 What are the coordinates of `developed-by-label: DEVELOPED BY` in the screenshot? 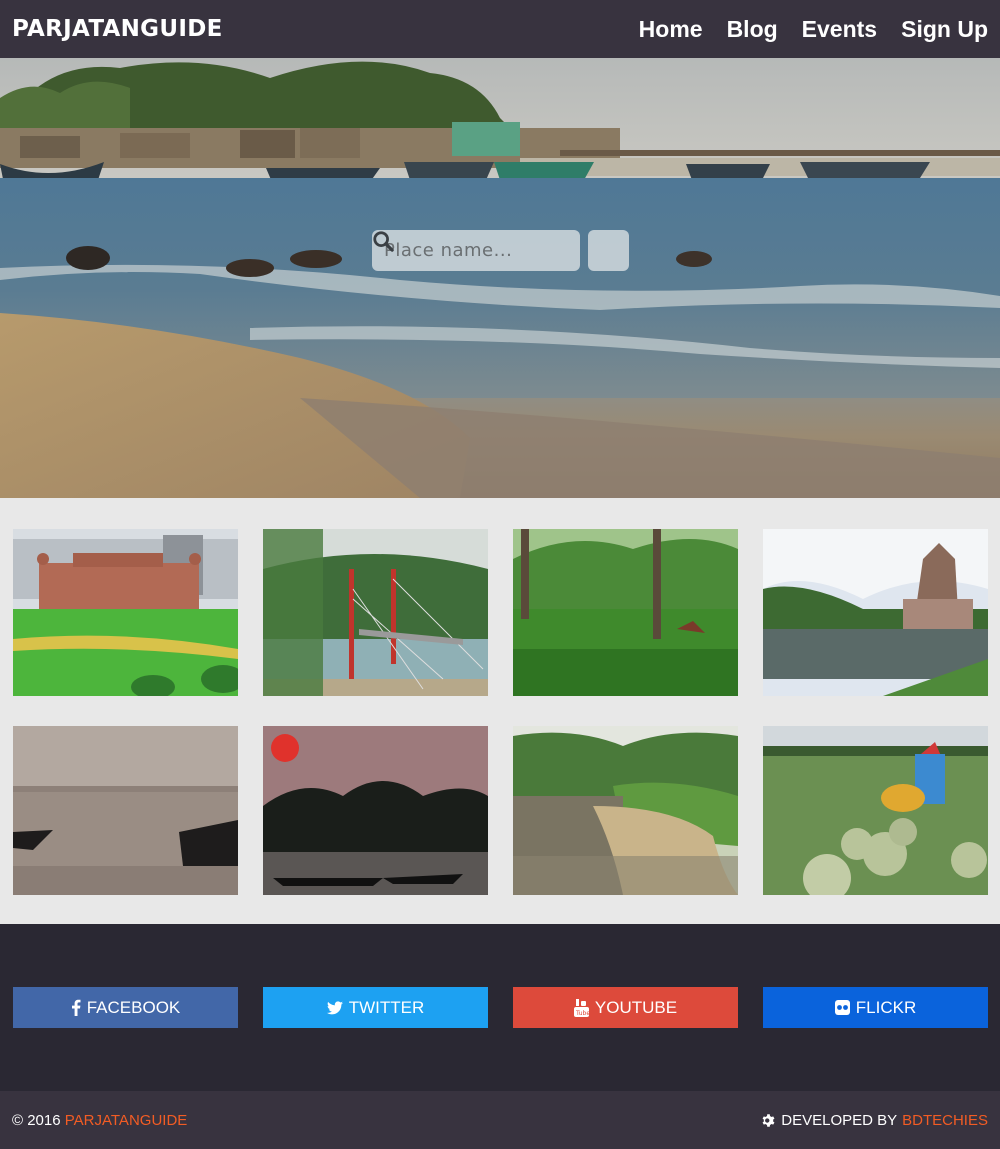 It's located at (839, 1120).